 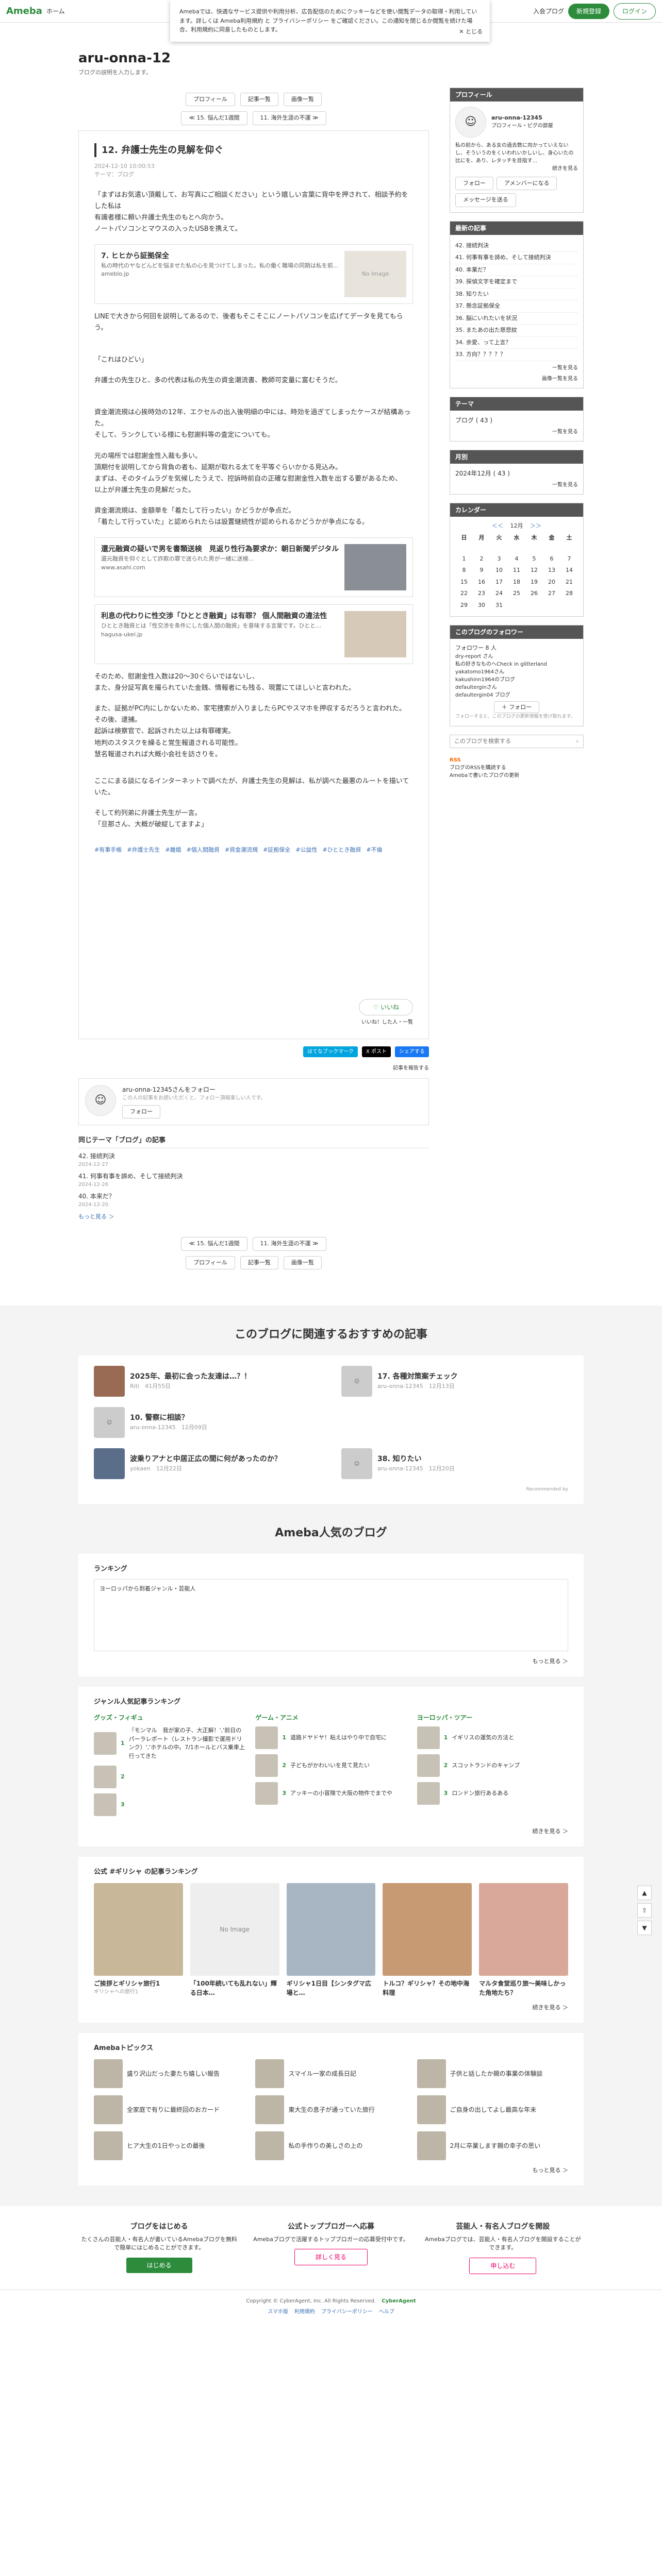 I want to click on share-icon: ⇪, so click(x=644, y=1910).